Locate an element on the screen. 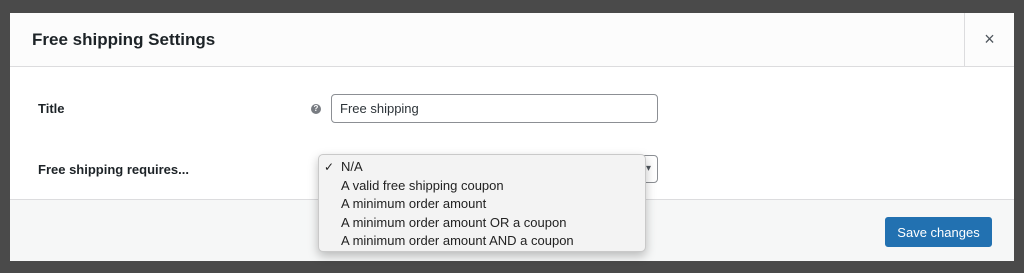 The image size is (1024, 273). title-label: Title is located at coordinates (51, 108).